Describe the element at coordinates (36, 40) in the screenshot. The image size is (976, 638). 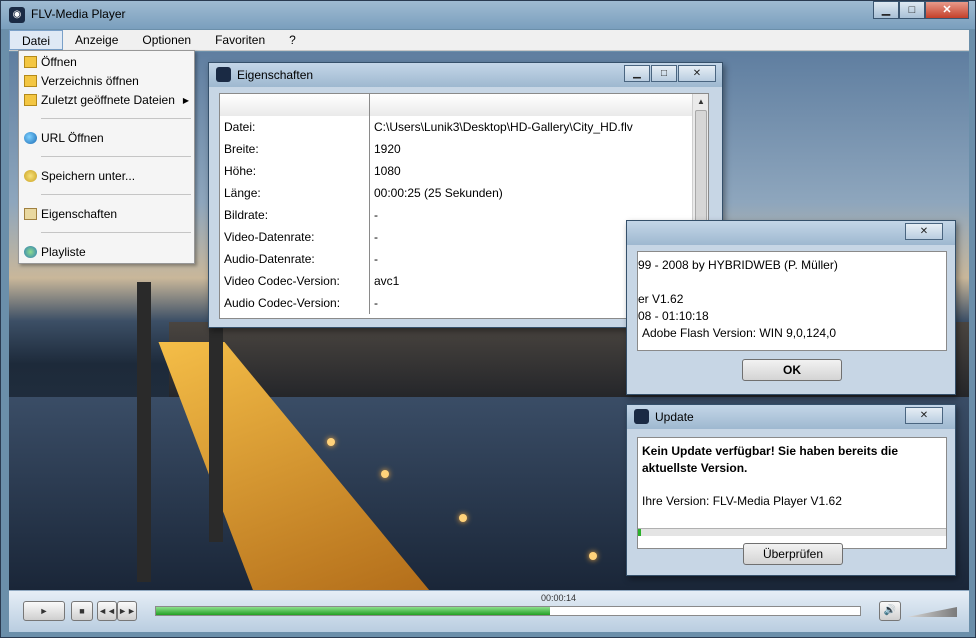
I see `menu-datei: Datei` at that location.